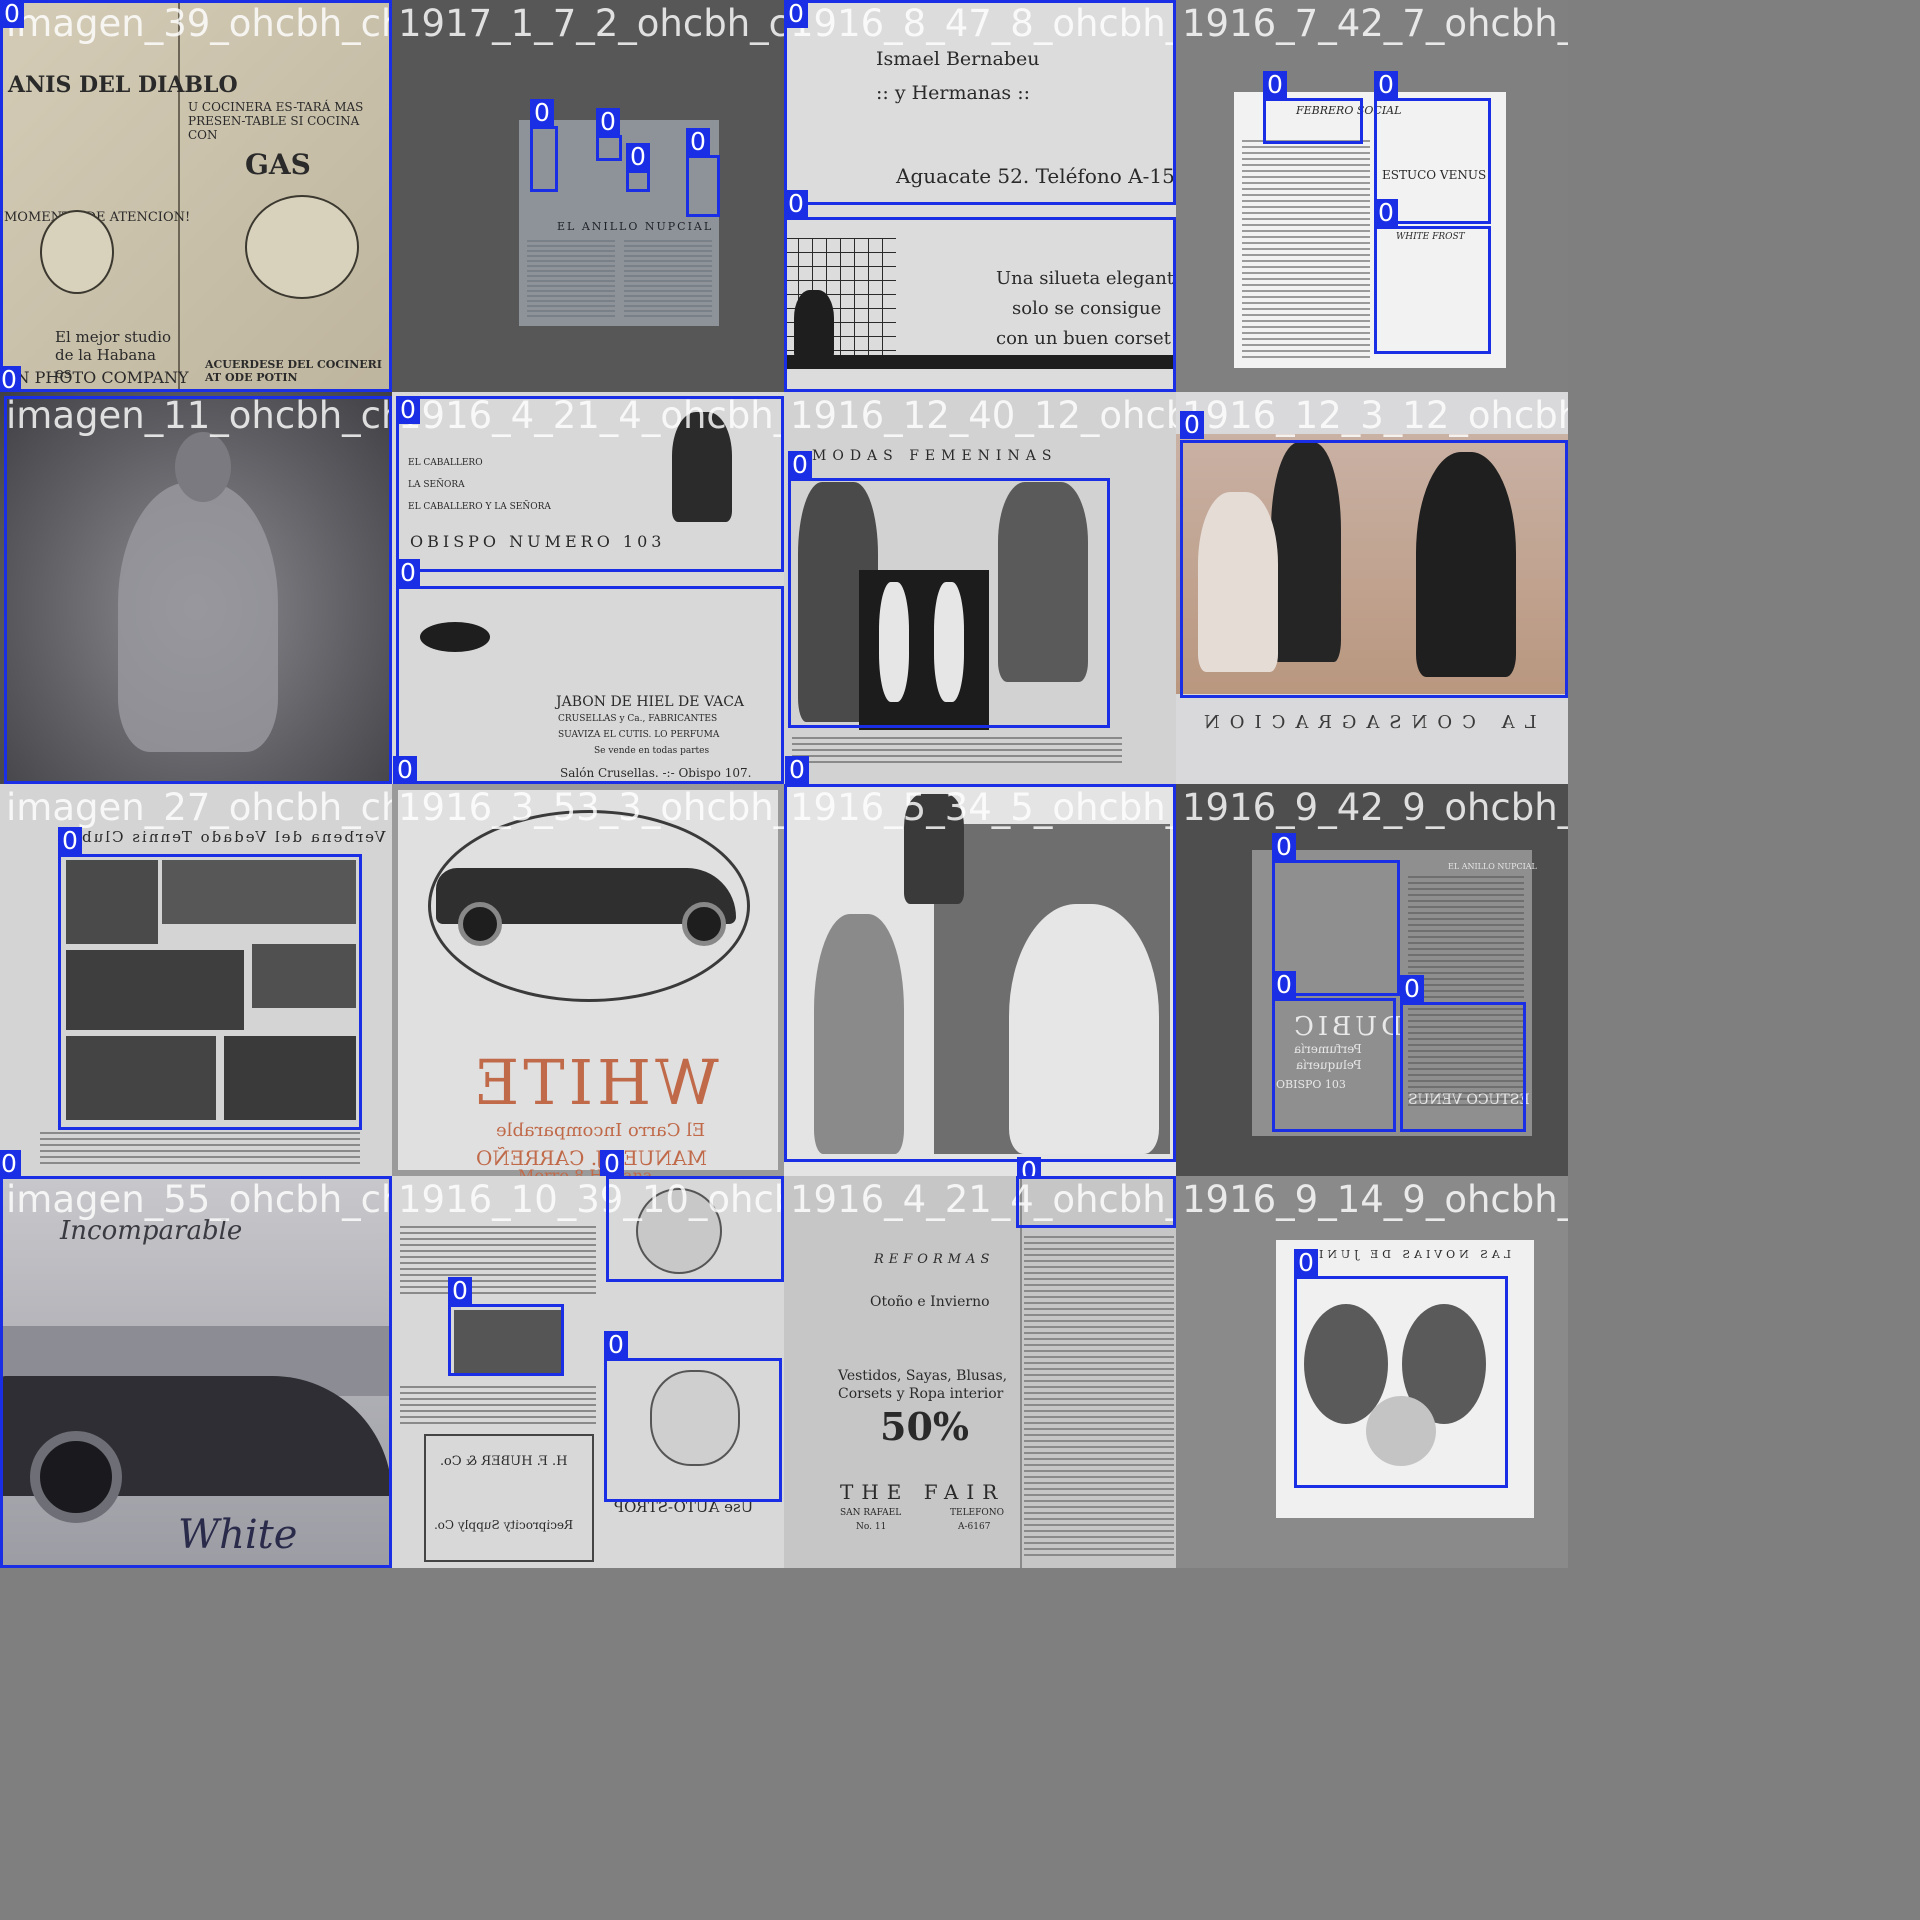 This screenshot has width=1920, height=1920. I want to click on tile-title: 1916_12_3_12_ohcbh_ch_social, so click(1375, 415).